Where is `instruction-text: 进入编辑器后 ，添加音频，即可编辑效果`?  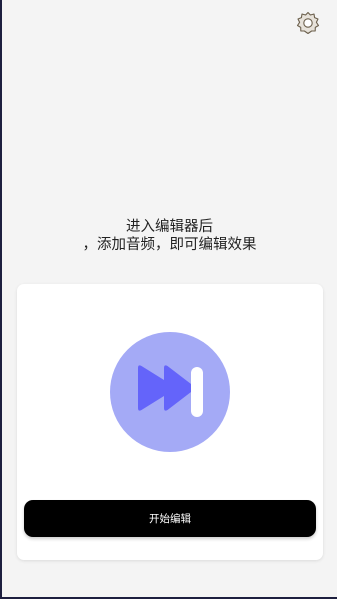
instruction-text: 进入编辑器后 ，添加音频，即可编辑效果 is located at coordinates (169, 236).